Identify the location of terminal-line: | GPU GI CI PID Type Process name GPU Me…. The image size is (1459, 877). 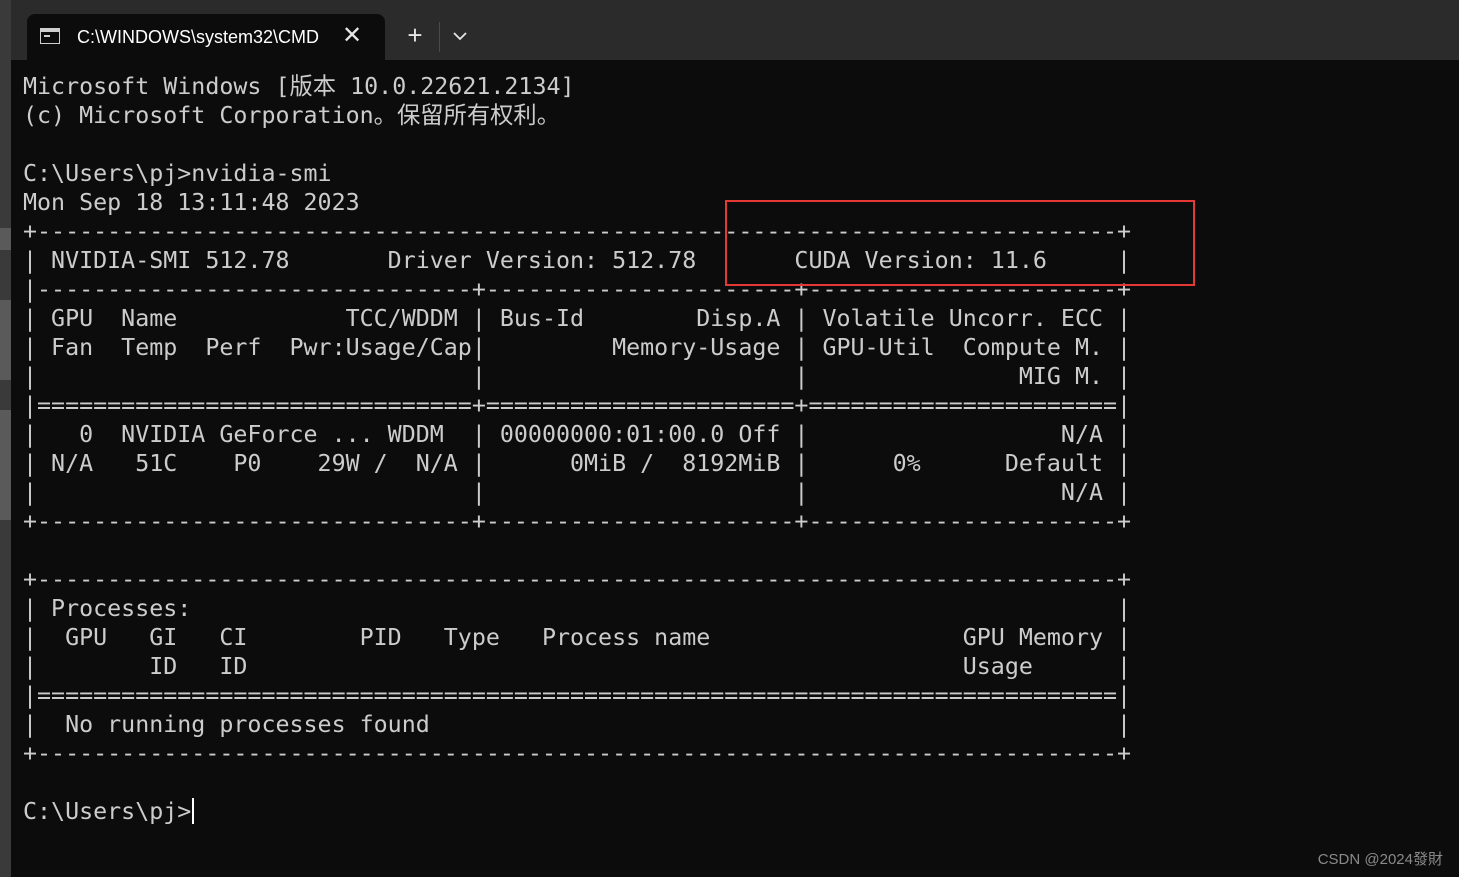
(577, 637).